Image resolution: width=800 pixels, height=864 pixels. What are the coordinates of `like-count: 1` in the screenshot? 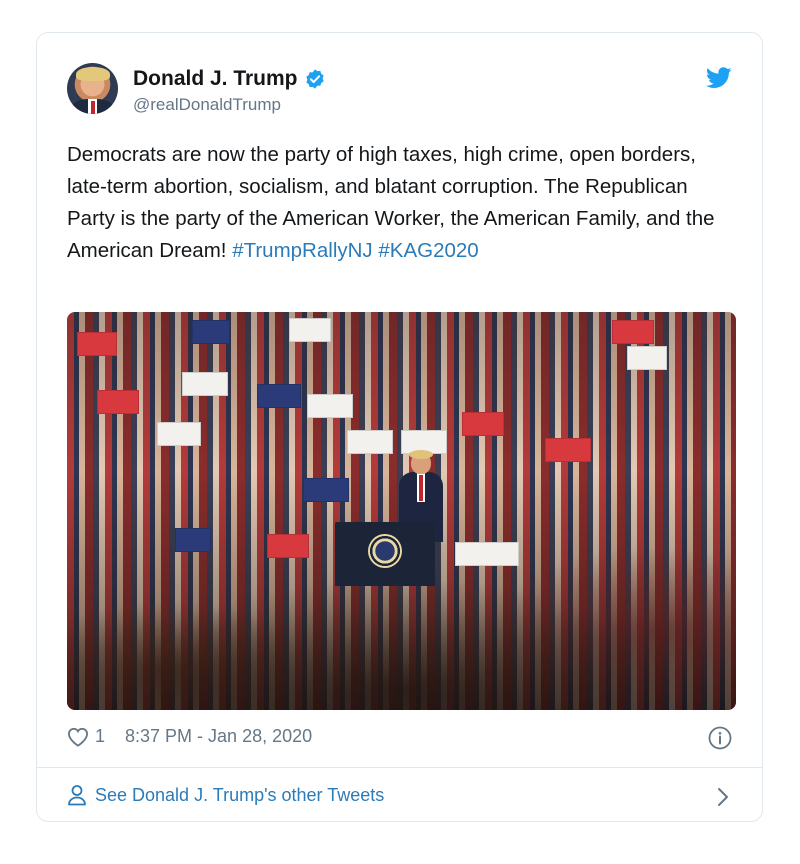 It's located at (100, 736).